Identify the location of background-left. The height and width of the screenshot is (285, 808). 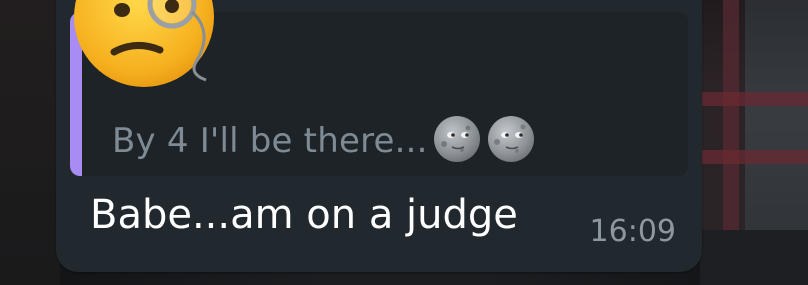
(30, 142).